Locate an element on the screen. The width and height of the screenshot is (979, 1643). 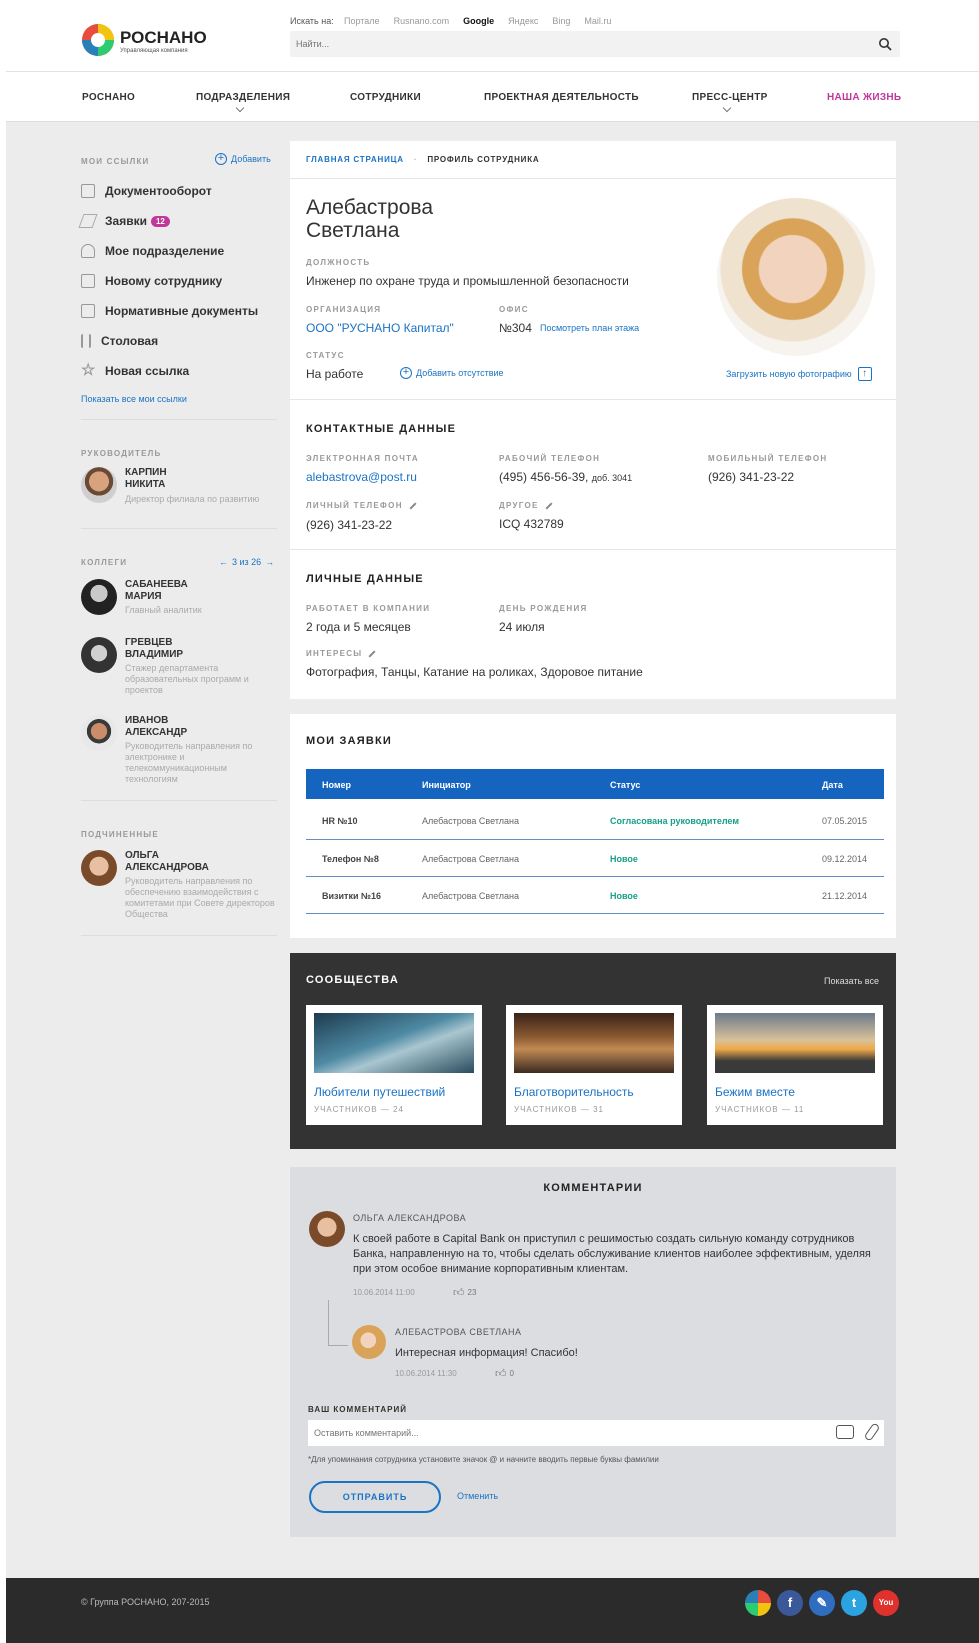
livejournal-icon: ✎ is located at coordinates (822, 1603).